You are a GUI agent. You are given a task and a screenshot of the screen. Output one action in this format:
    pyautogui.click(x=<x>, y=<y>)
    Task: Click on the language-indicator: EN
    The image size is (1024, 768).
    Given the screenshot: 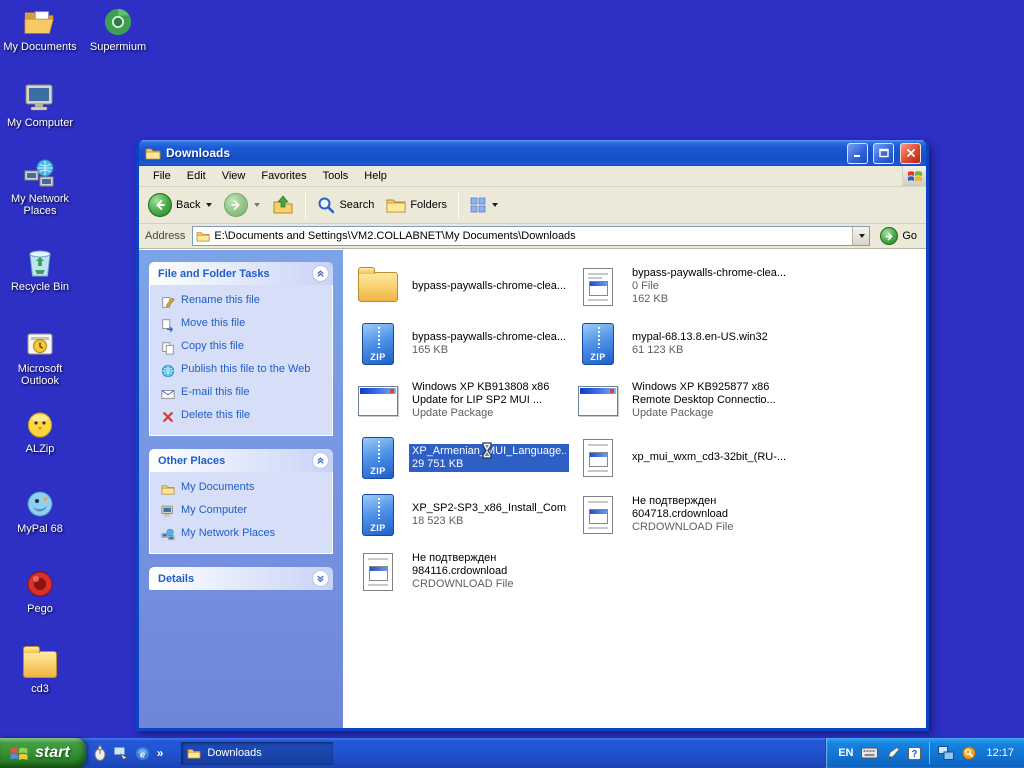 What is the action you would take?
    pyautogui.click(x=845, y=753)
    